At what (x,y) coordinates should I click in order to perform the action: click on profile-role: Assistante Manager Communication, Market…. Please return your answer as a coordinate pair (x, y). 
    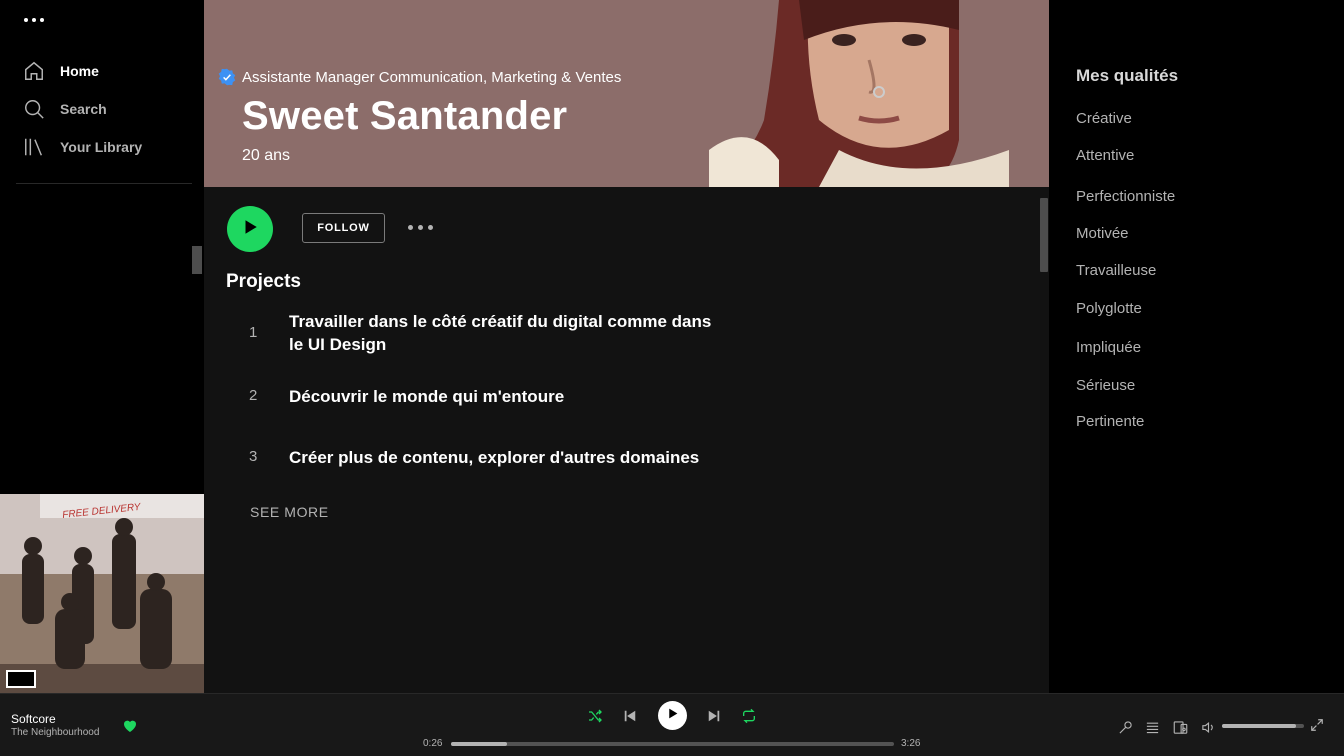
    Looking at the image, I should click on (432, 77).